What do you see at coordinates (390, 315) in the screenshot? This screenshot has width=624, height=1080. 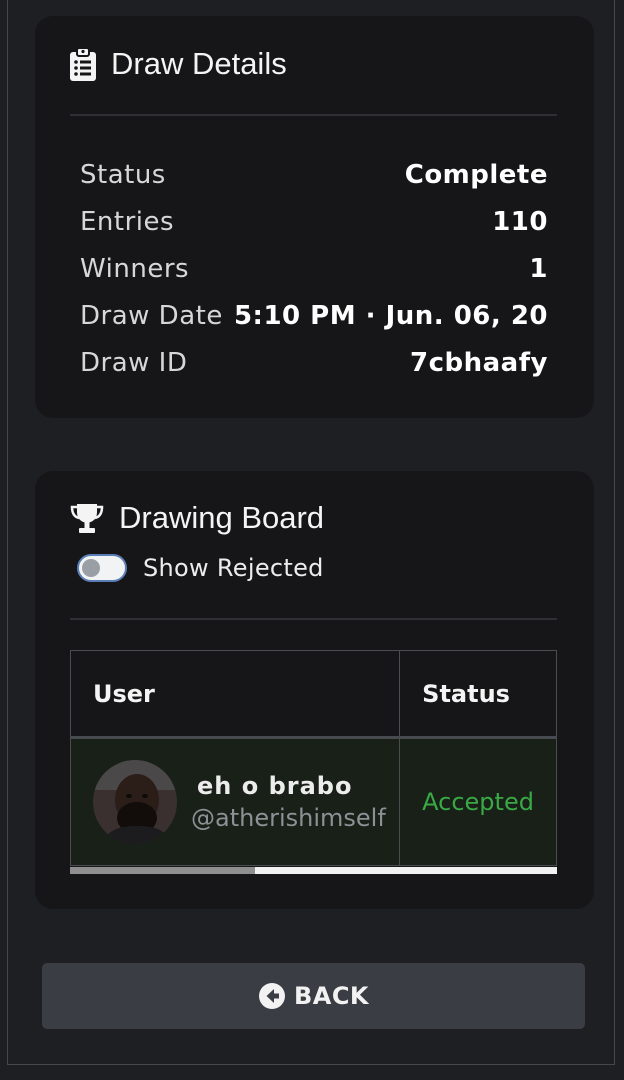 I see `detail-value: 5:10 PM · Jun. 06, 20` at bounding box center [390, 315].